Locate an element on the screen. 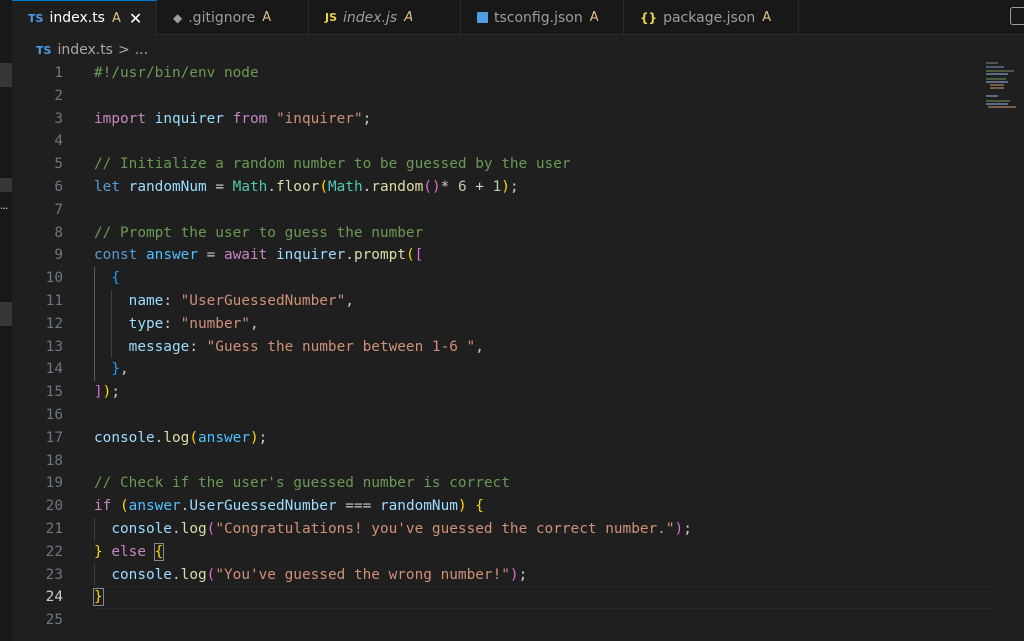 This screenshot has width=1024, height=641. line-number: 10 is located at coordinates (54, 278).